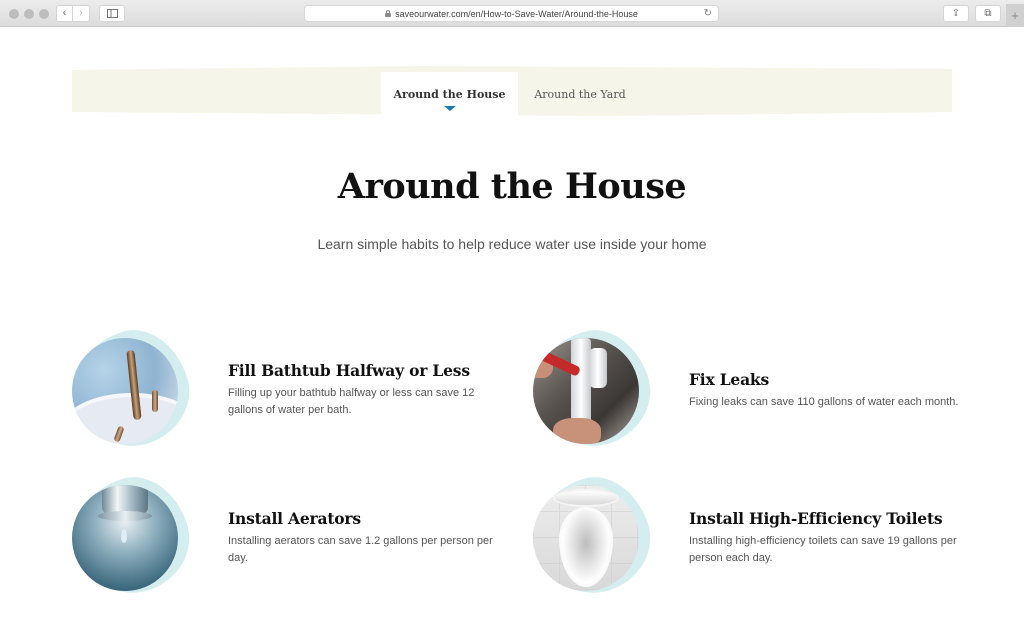  What do you see at coordinates (729, 379) in the screenshot?
I see `tip-title: Fix Leaks` at bounding box center [729, 379].